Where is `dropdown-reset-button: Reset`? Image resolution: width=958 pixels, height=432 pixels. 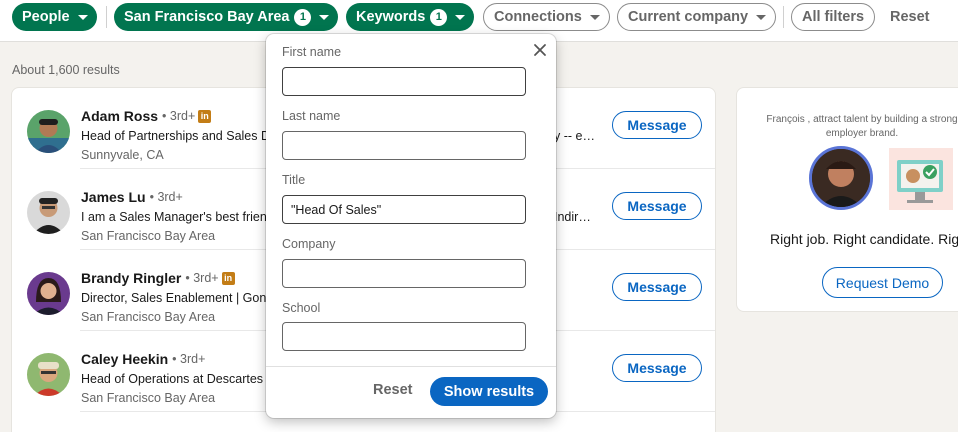
dropdown-reset-button: Reset is located at coordinates (395, 390).